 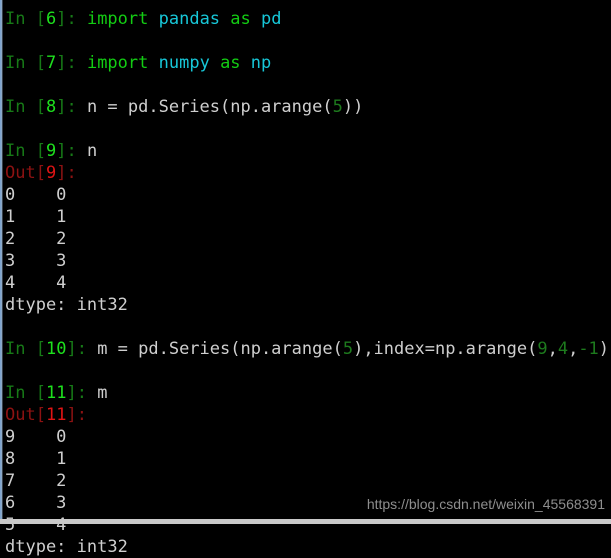 What do you see at coordinates (563, 349) in the screenshot?
I see `code-token-5: 4` at bounding box center [563, 349].